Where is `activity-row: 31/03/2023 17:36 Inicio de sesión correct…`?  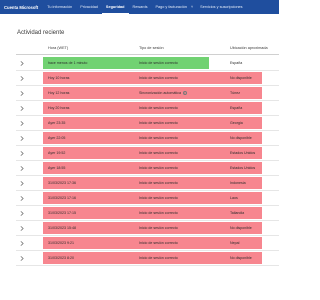 activity-row: 31/03/2023 17:36 Inicio de sesión correct… is located at coordinates (147, 183).